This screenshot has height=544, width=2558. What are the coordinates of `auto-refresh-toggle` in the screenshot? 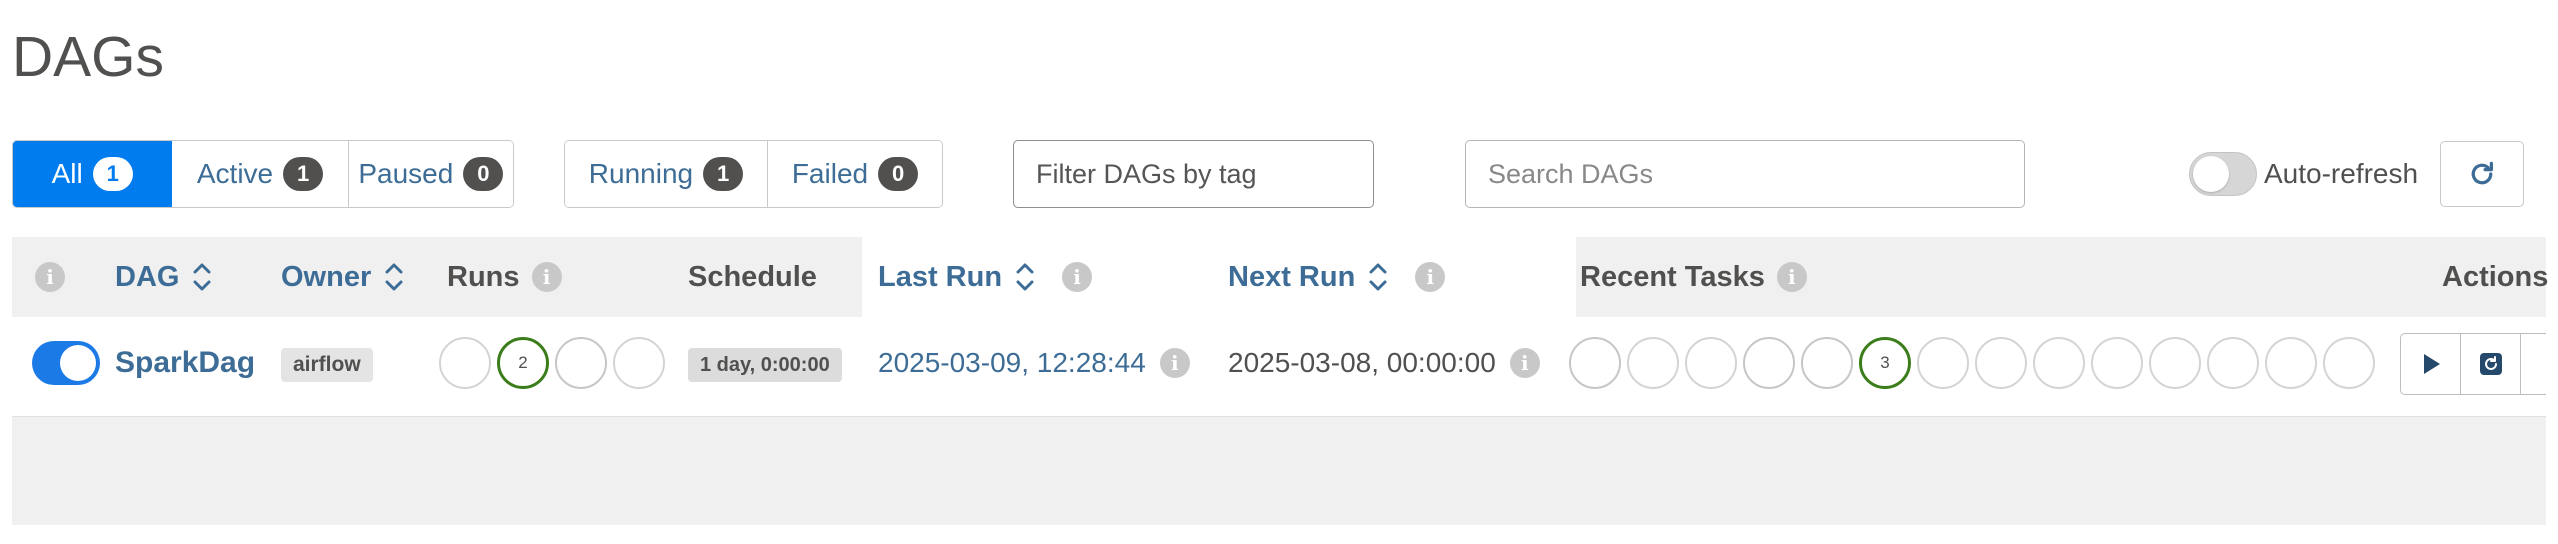 It's located at (2223, 174).